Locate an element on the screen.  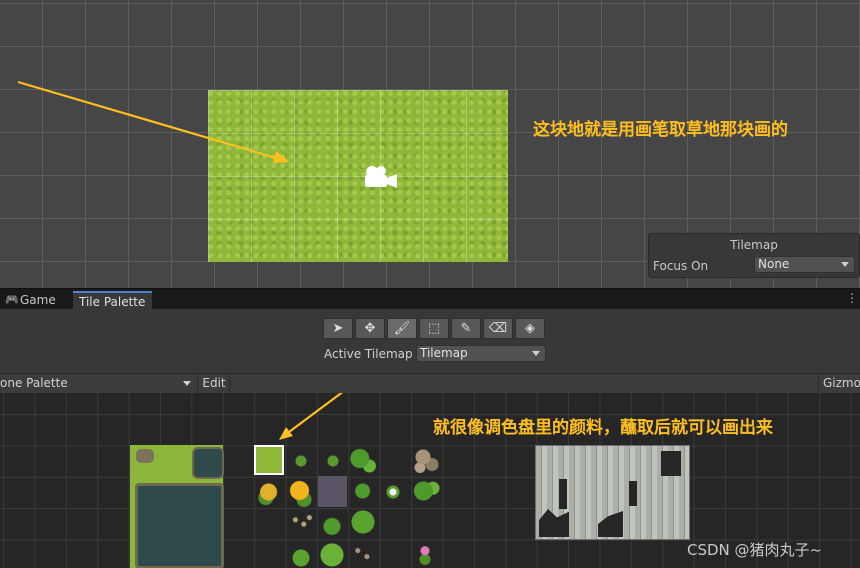
paint-bucket-icon: ◈ is located at coordinates (530, 328).